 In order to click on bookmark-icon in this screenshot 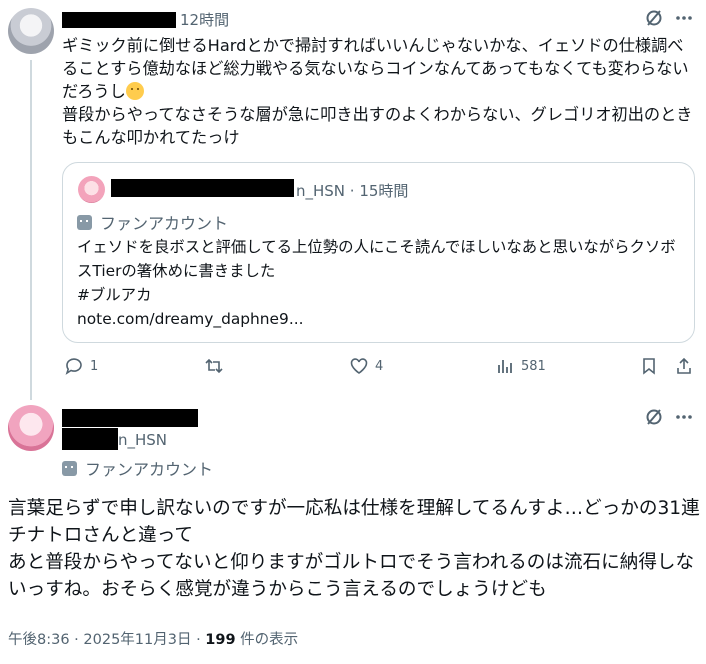, I will do `click(649, 366)`.